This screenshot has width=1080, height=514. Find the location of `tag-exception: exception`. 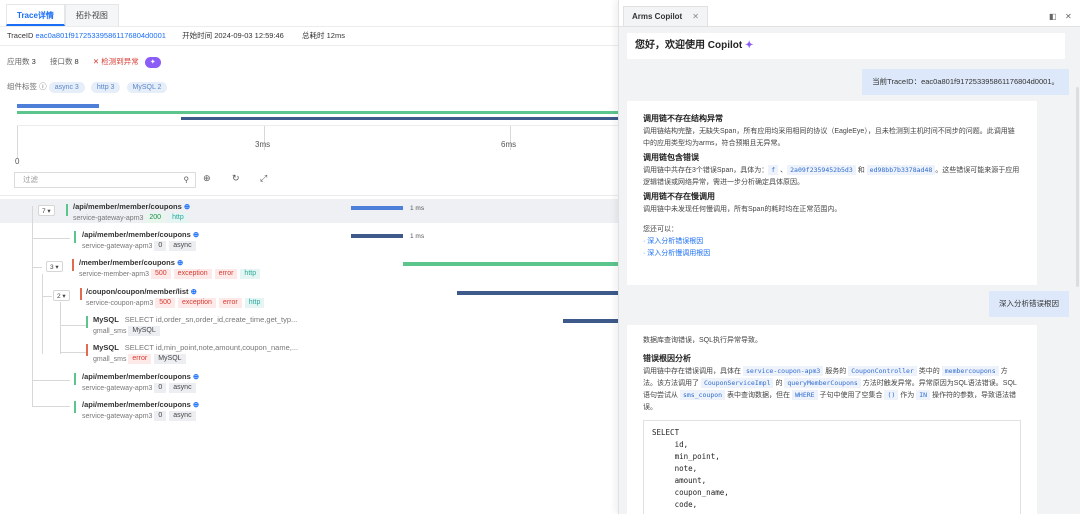

tag-exception: exception is located at coordinates (192, 274).